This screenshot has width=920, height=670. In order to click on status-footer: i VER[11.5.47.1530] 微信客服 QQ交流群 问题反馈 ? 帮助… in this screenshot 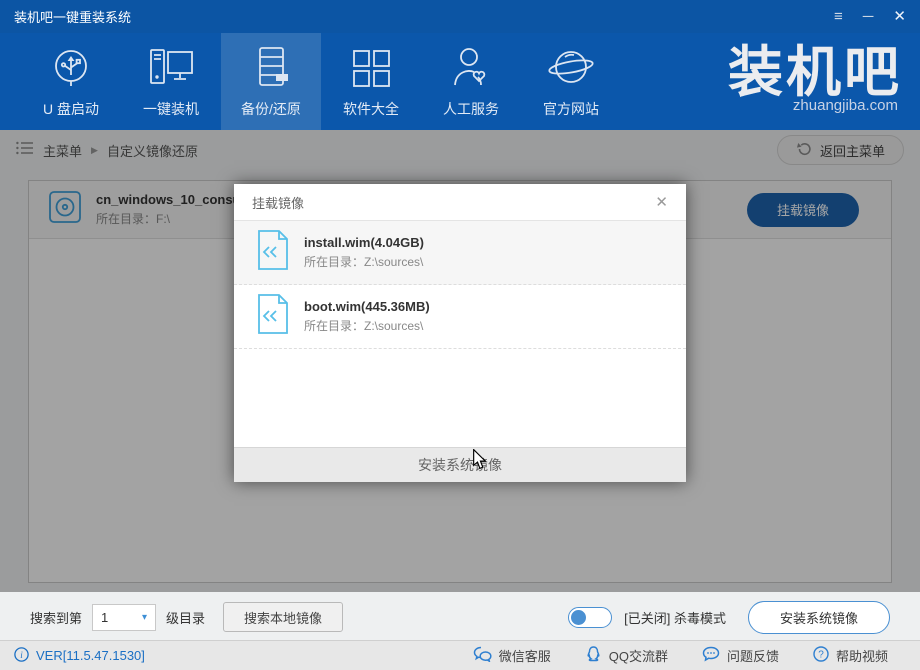, I will do `click(460, 655)`.